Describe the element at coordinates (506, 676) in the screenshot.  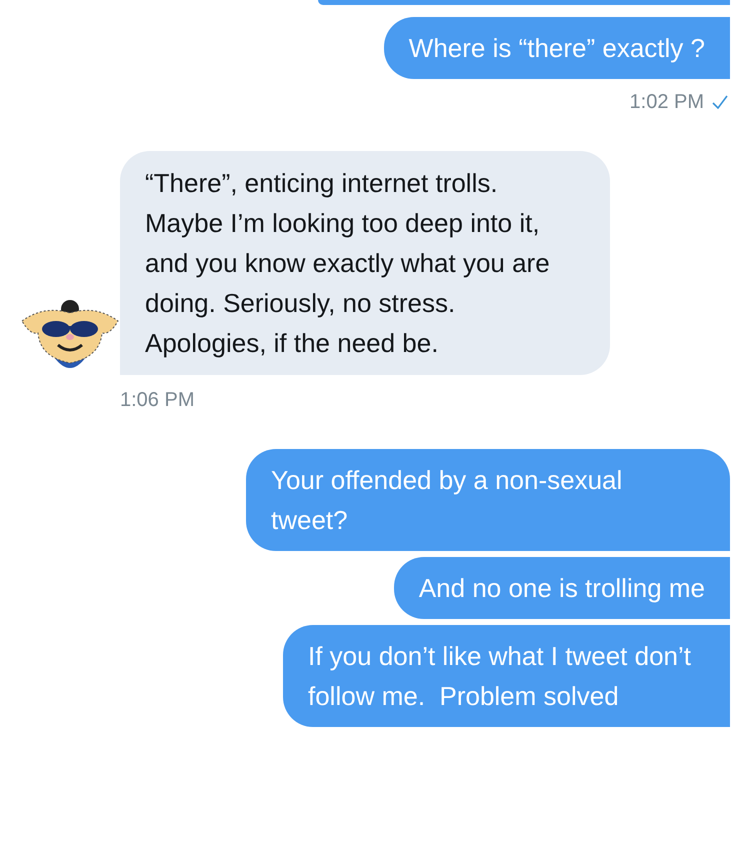
I see `message-bubble: If you don’t like what I tweet don’t follow me. Problem solved` at that location.